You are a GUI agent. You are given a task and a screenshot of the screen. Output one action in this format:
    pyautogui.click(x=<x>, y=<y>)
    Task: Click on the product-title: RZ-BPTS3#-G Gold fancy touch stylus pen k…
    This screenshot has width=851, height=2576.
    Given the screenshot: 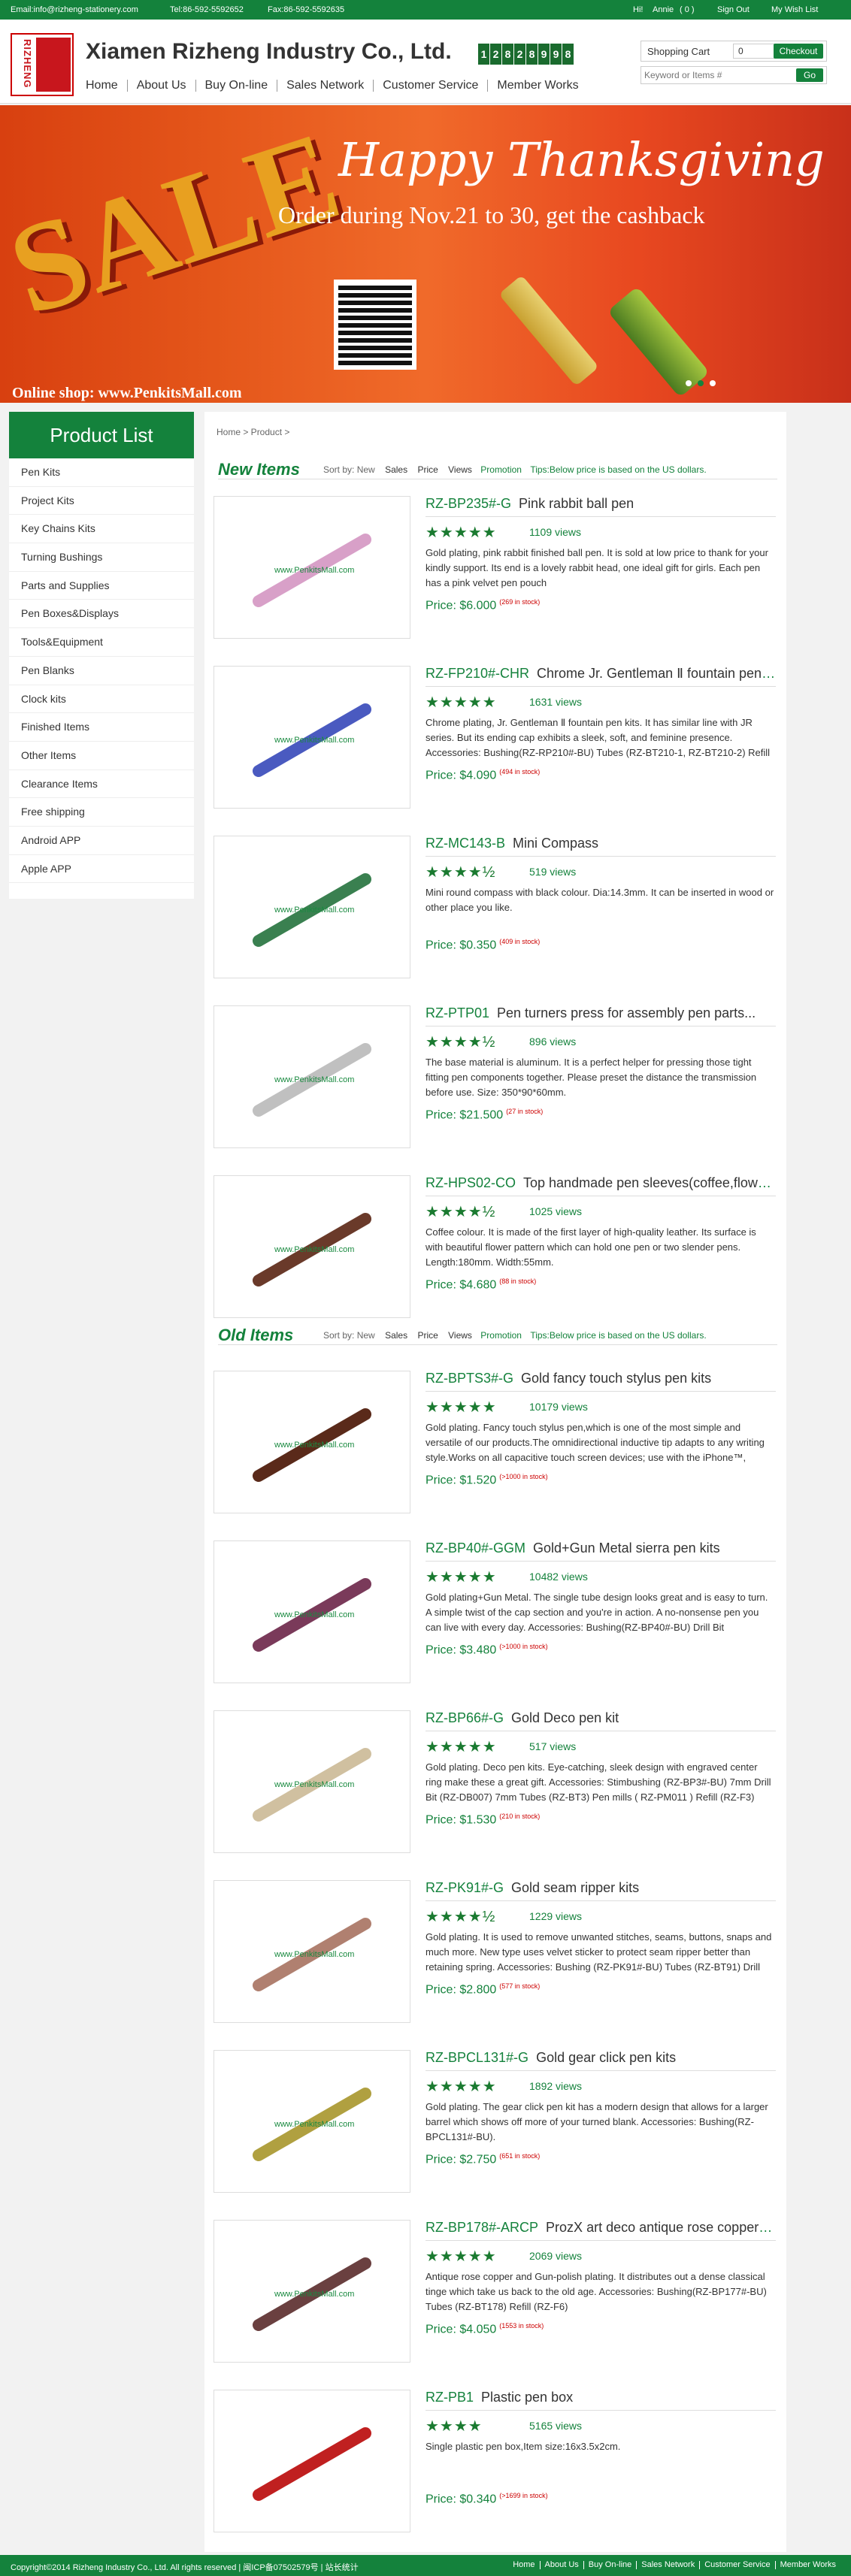 What is the action you would take?
    pyautogui.click(x=601, y=1382)
    